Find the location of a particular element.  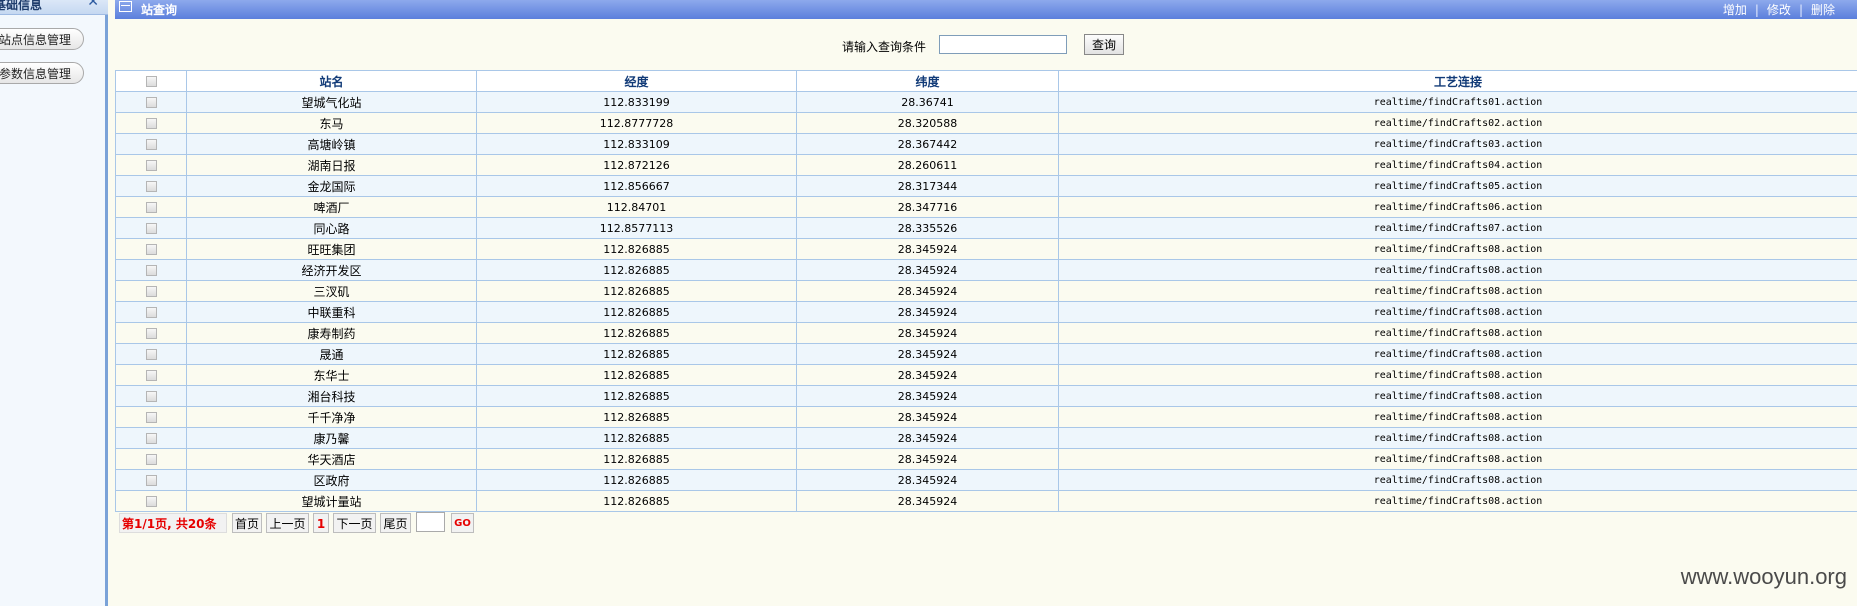

go-button: GO is located at coordinates (462, 523).